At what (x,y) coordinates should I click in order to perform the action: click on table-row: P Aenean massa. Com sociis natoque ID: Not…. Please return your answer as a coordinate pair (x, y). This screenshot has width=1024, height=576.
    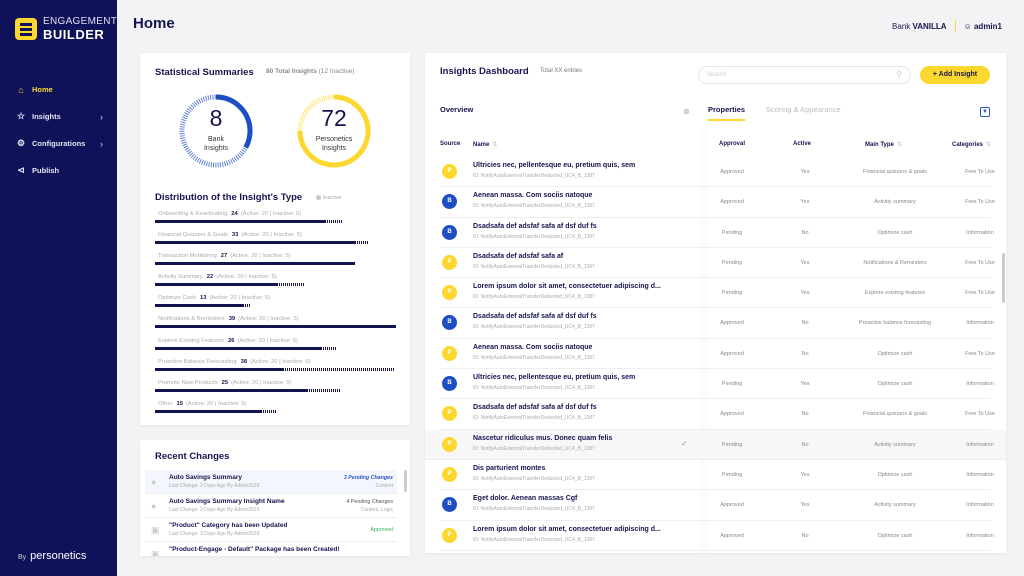
    Looking at the image, I should click on (717, 354).